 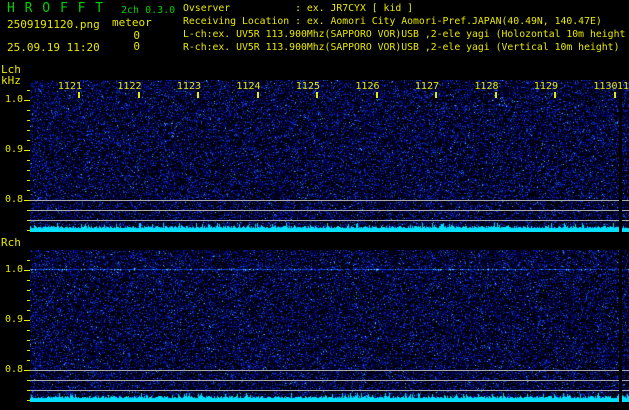 What do you see at coordinates (545, 86) in the screenshot?
I see `time-label: 1129` at bounding box center [545, 86].